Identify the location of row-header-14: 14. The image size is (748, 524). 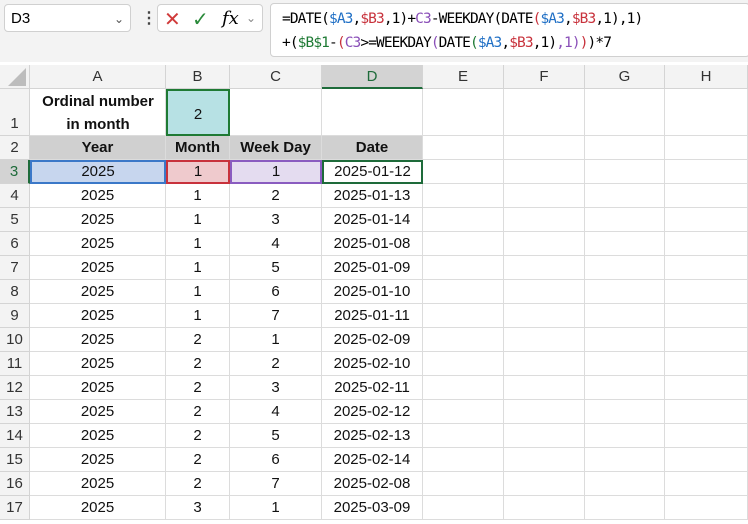
(15, 436).